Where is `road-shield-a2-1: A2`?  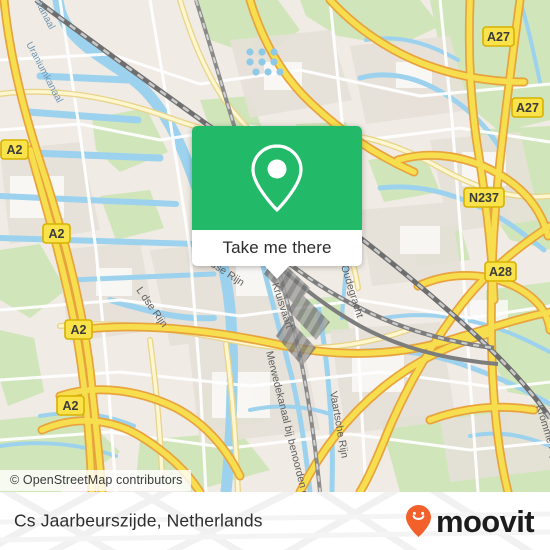
road-shield-a2-1: A2 is located at coordinates (14, 149).